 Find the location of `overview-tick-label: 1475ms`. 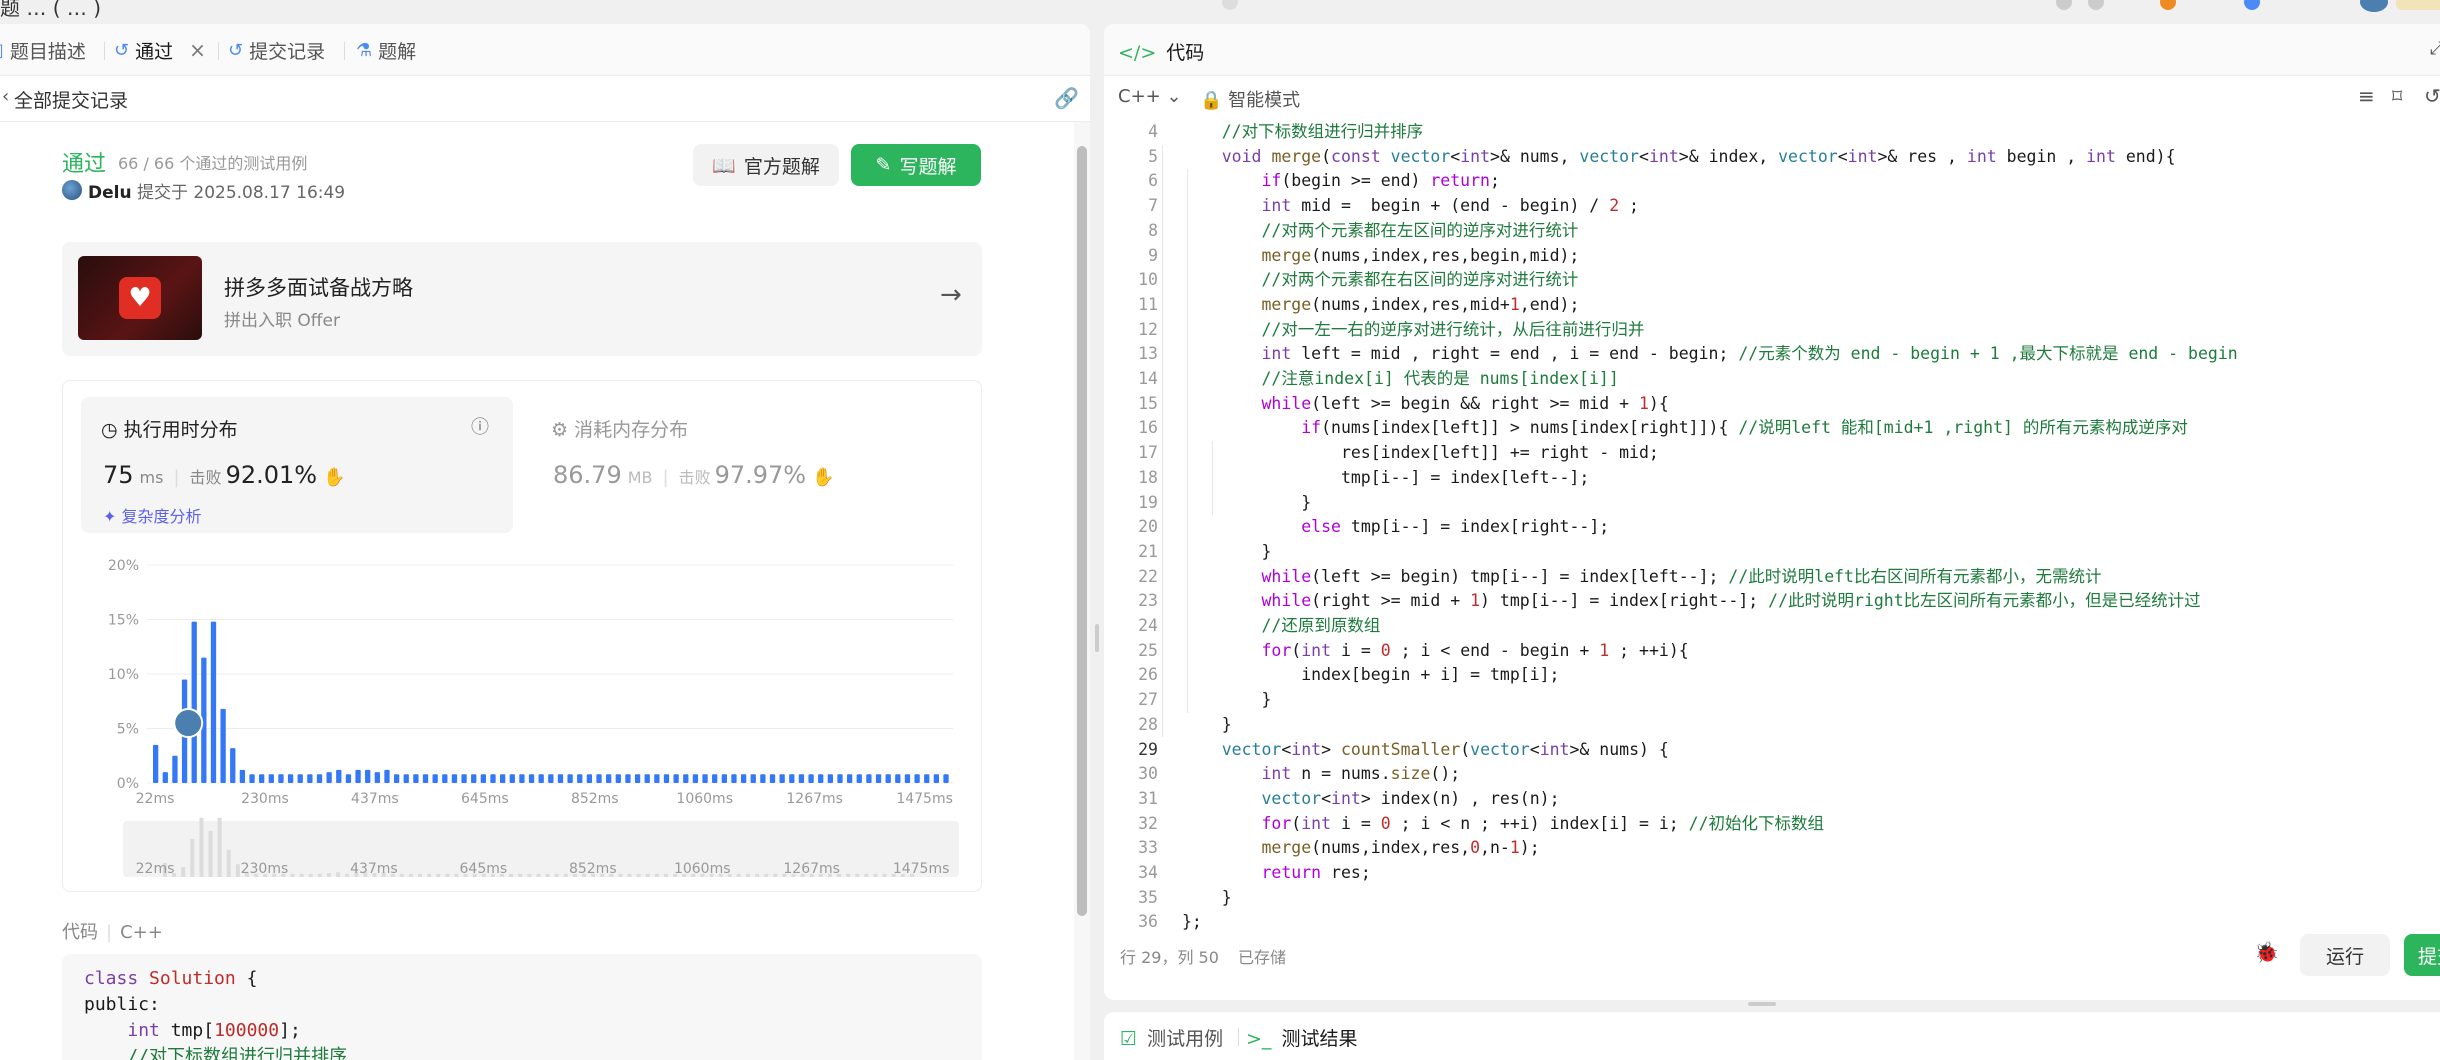

overview-tick-label: 1475ms is located at coordinates (921, 869).